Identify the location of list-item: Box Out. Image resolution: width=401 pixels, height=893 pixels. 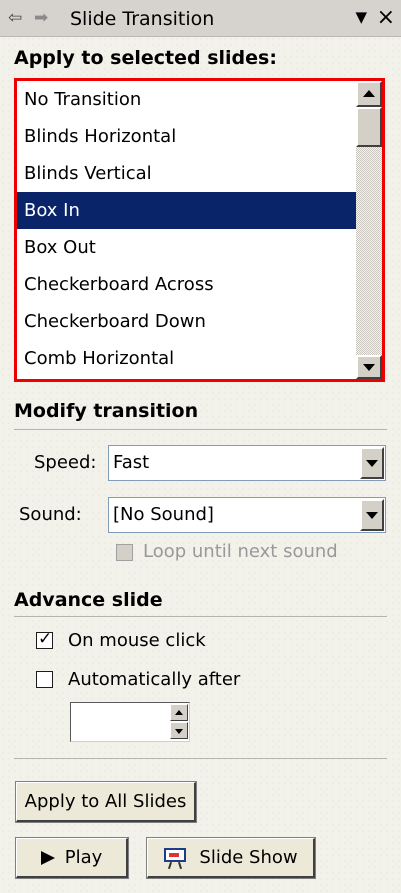
(186, 247).